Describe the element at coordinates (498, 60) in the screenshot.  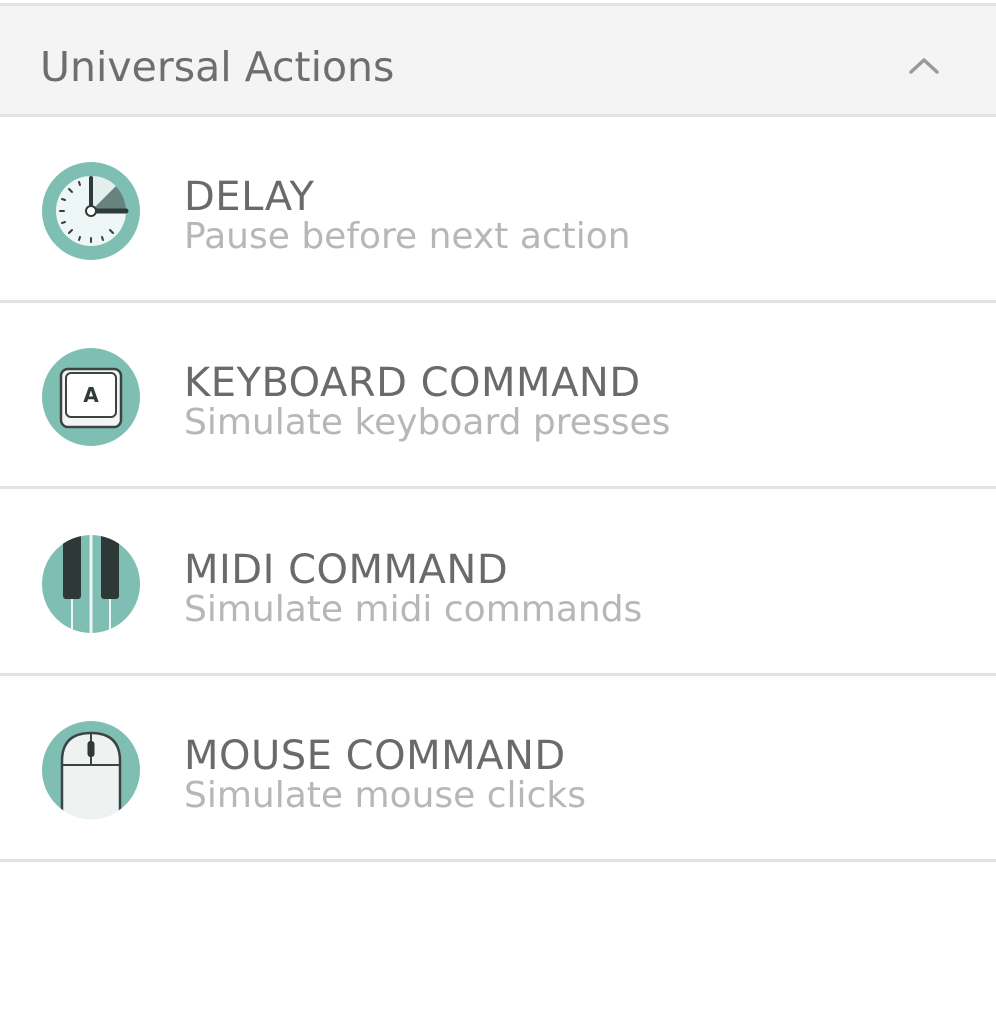
I see `universal-actions-header: Universal Actions` at that location.